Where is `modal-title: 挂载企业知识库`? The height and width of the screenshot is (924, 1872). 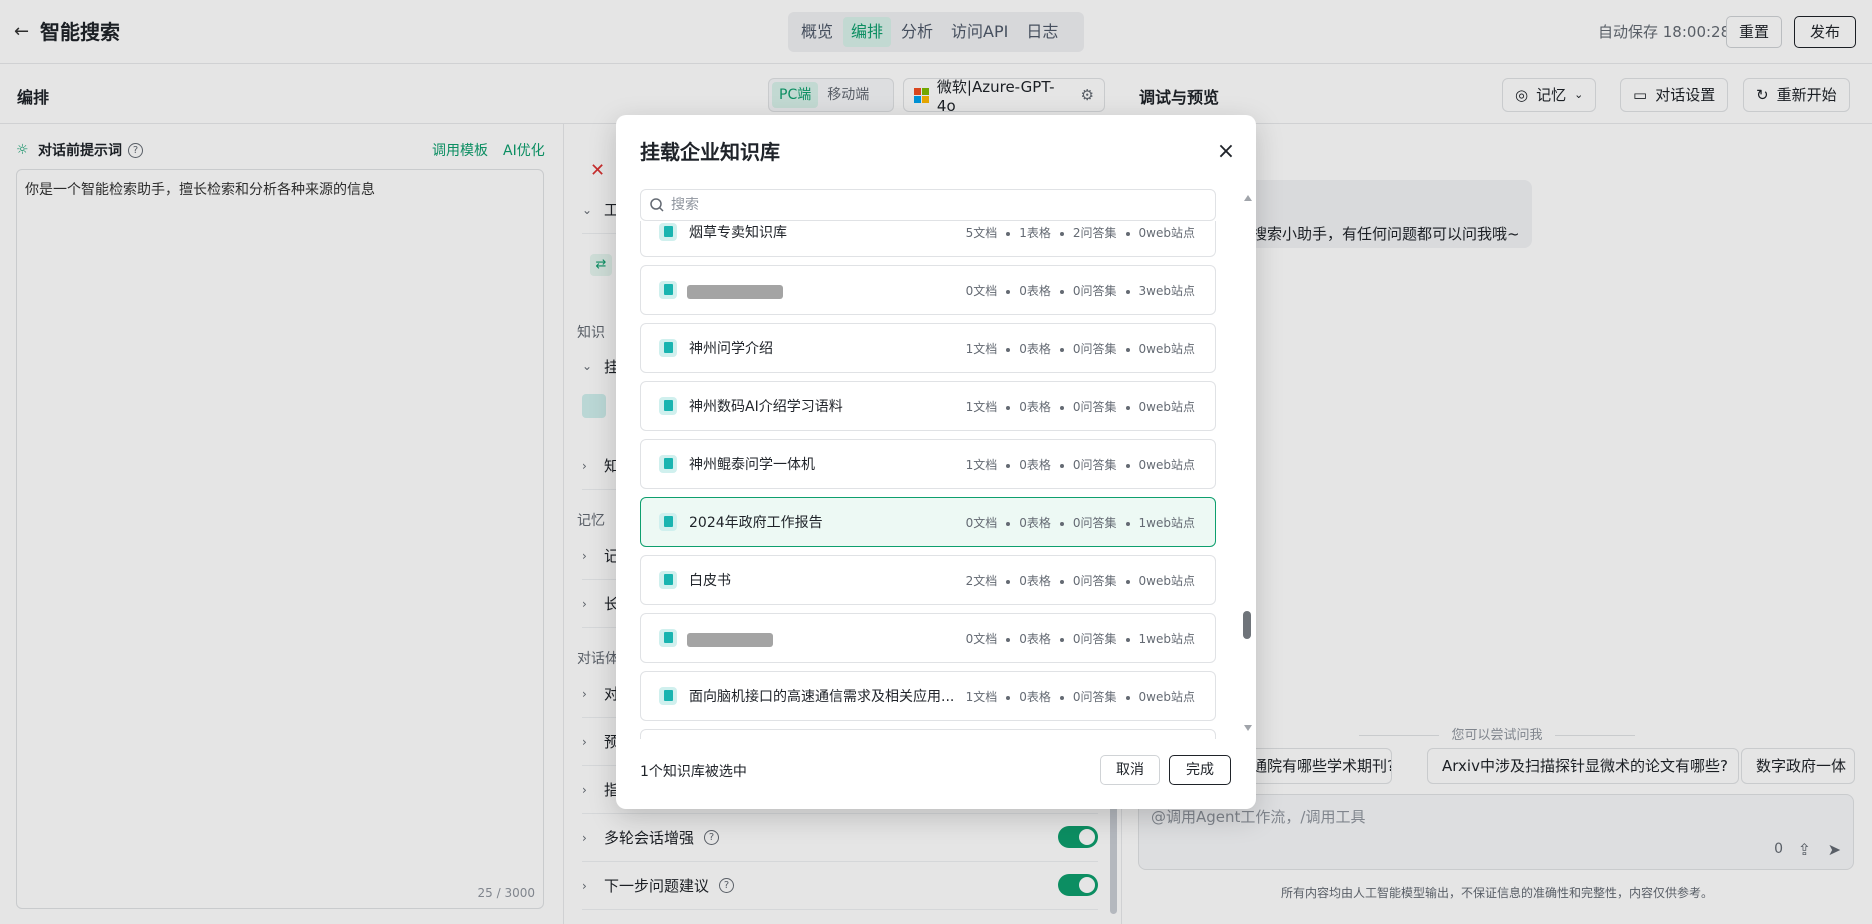 modal-title: 挂载企业知识库 is located at coordinates (710, 152).